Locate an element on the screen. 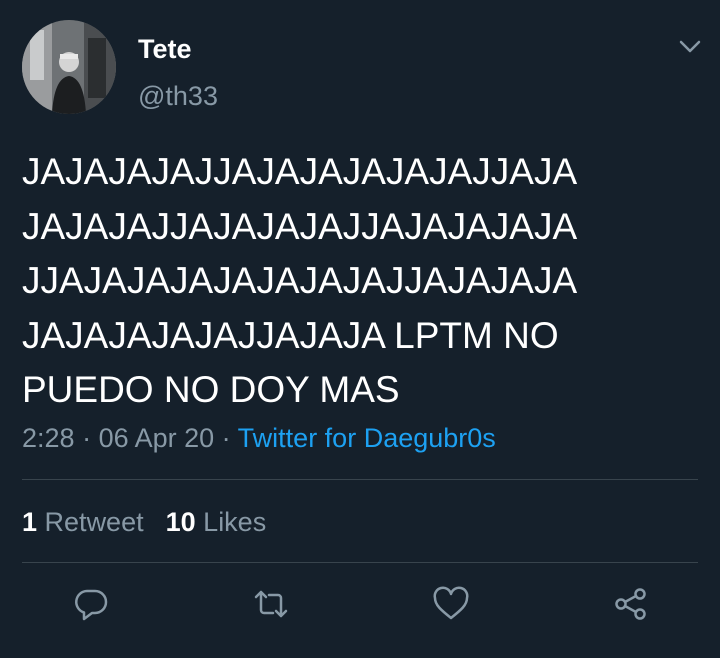 This screenshot has height=658, width=720. share-button is located at coordinates (631, 604).